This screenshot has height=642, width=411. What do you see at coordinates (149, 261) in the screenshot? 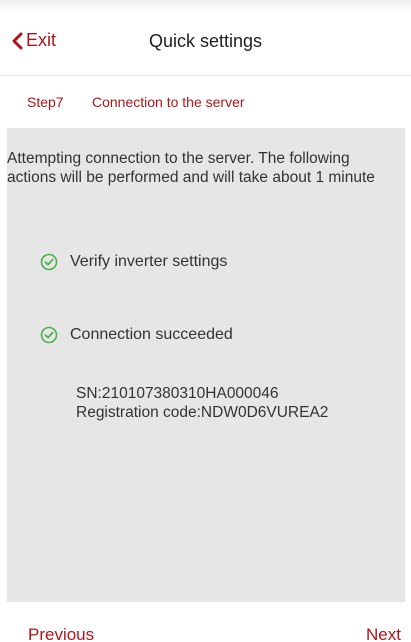
I see `status-item-label: Verify inverter settings` at bounding box center [149, 261].